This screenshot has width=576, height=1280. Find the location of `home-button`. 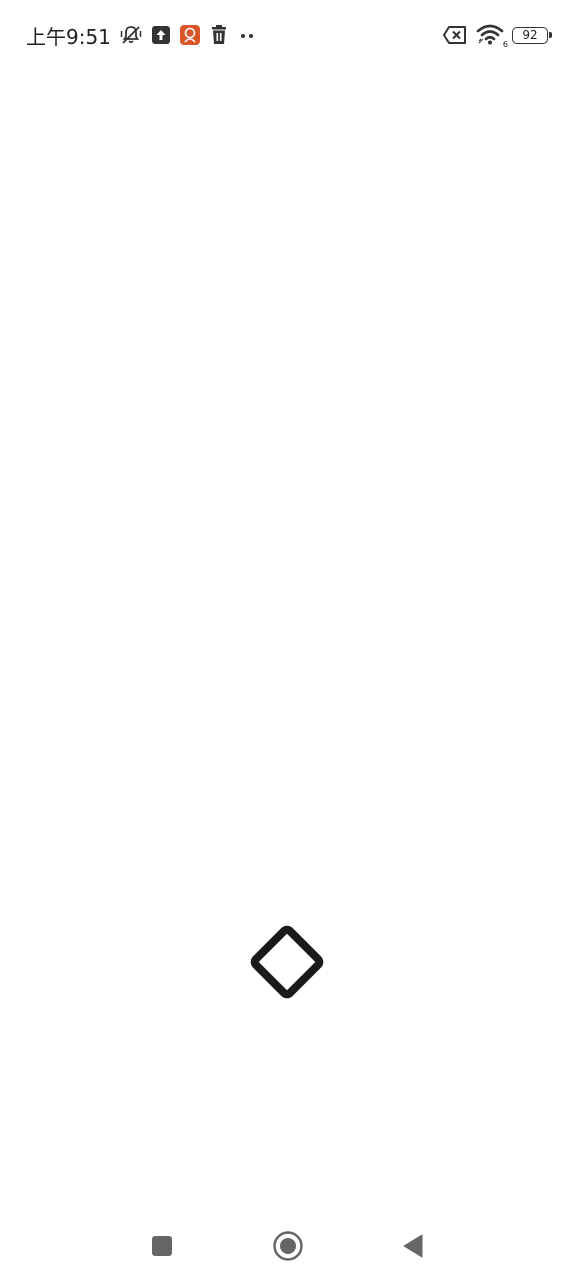

home-button is located at coordinates (288, 1246).